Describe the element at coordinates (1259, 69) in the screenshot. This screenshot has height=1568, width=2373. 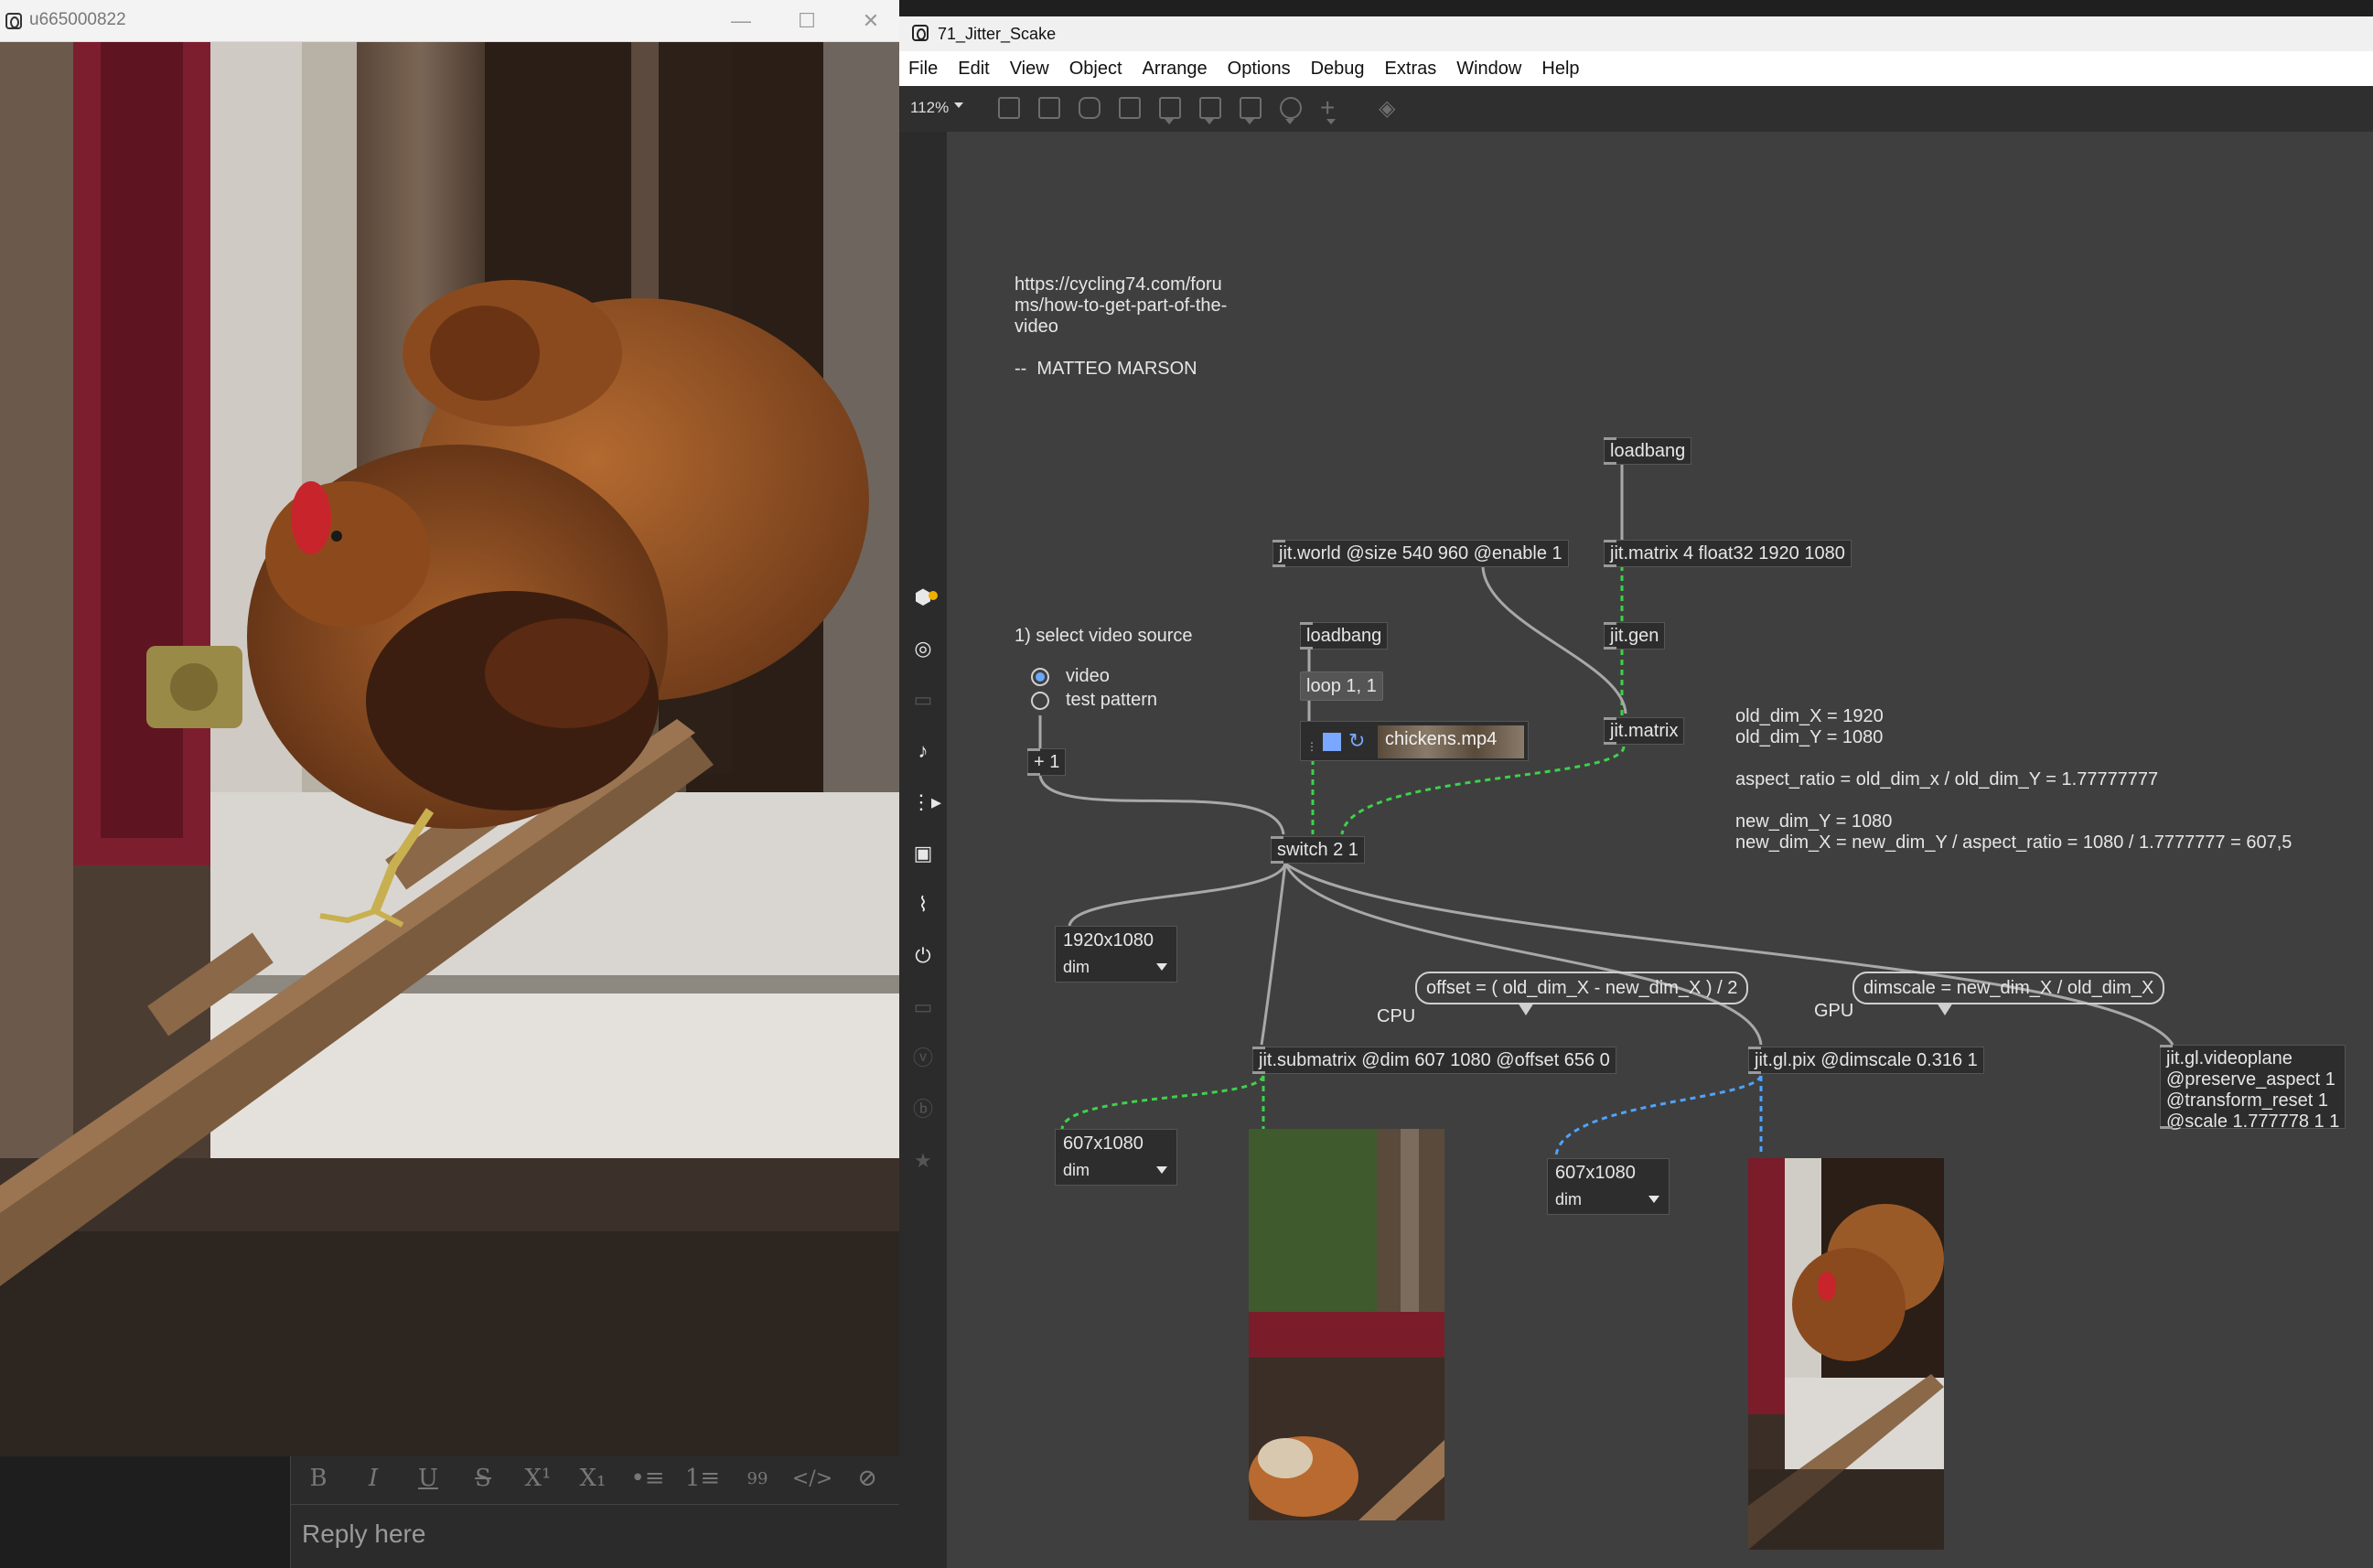
I see `menu-options: Options` at that location.